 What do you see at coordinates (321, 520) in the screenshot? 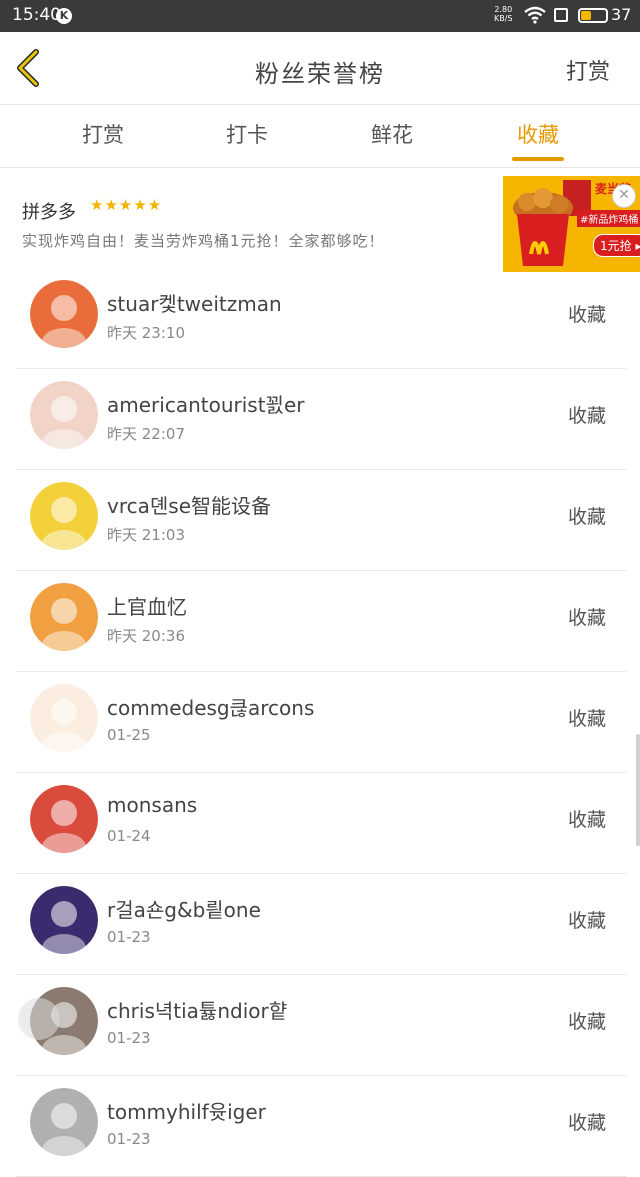
I see `list-item: vrca뎬se智能设备昨天 21:03 收藏` at bounding box center [321, 520].